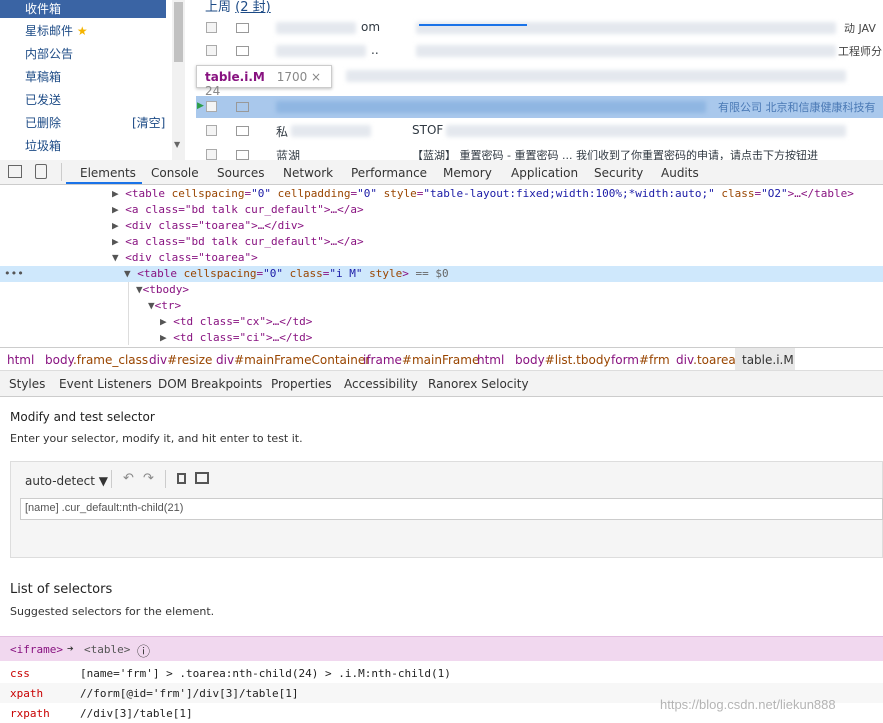  I want to click on sidebar-item-deleted: 已删除, so click(43, 122).